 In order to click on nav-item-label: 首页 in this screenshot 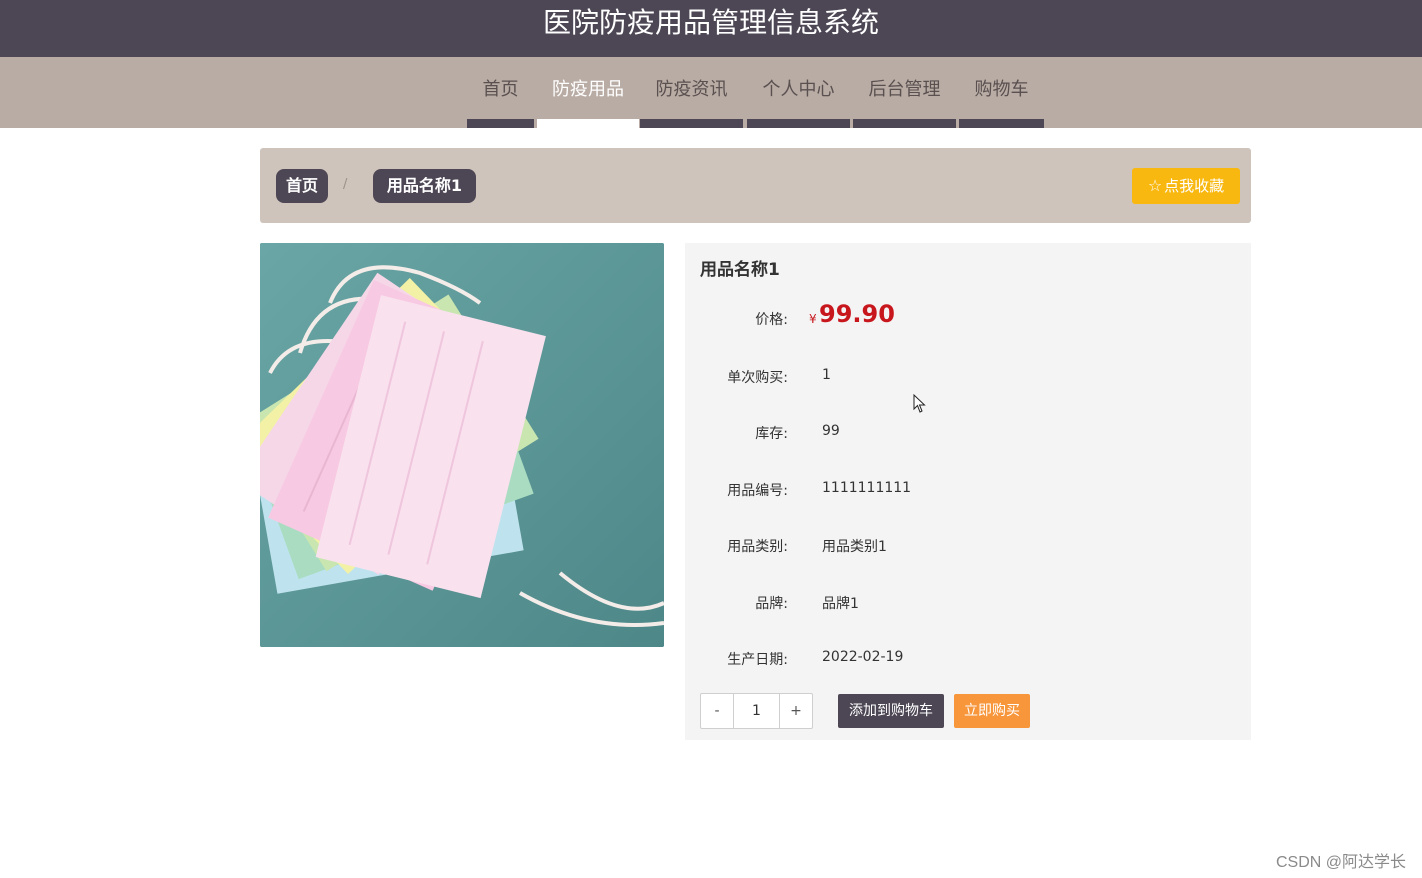, I will do `click(500, 89)`.